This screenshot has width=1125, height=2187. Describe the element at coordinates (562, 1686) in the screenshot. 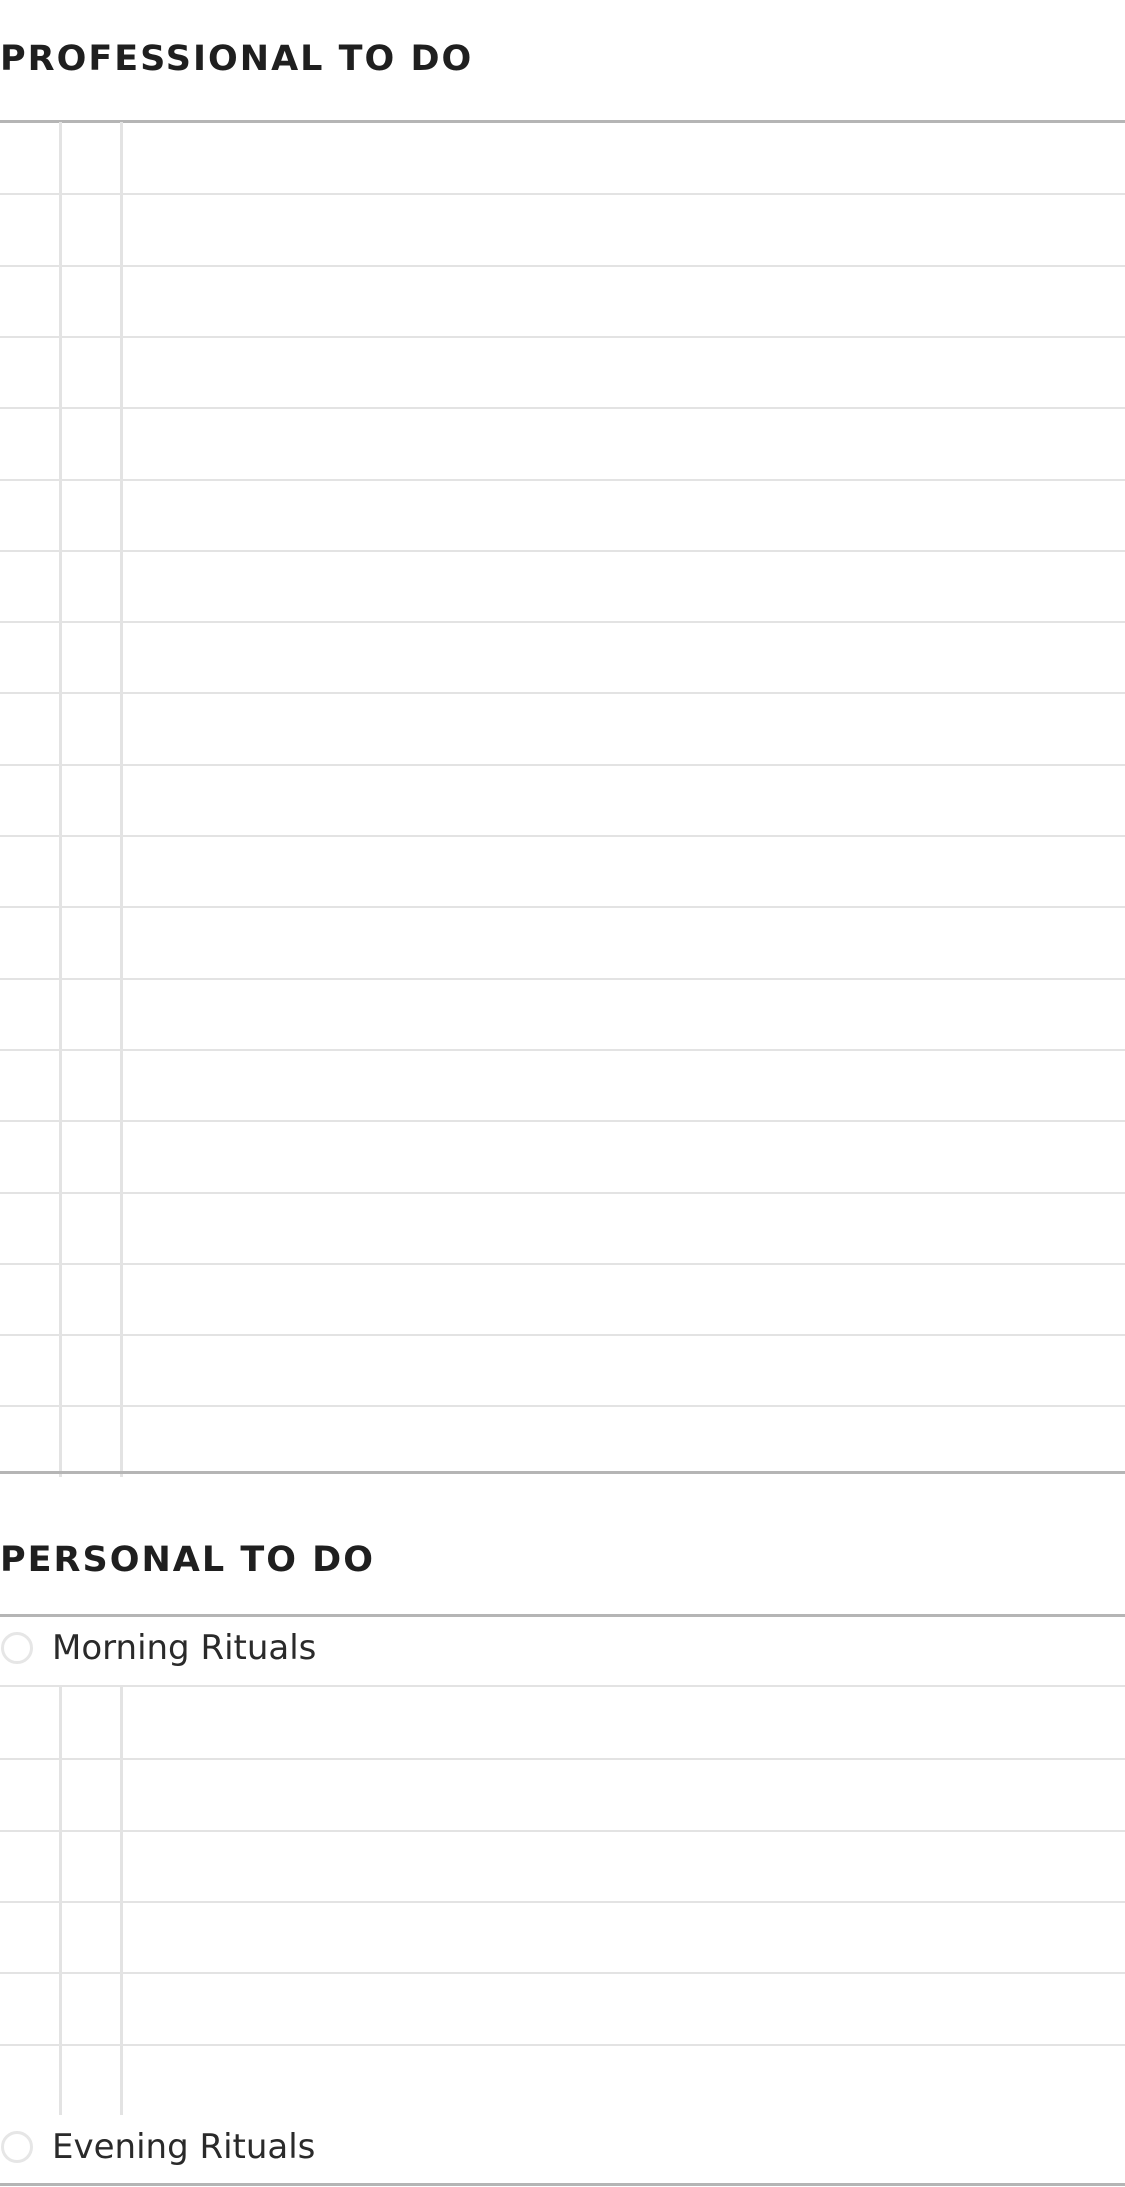

I see `morning-rituals-divider` at that location.